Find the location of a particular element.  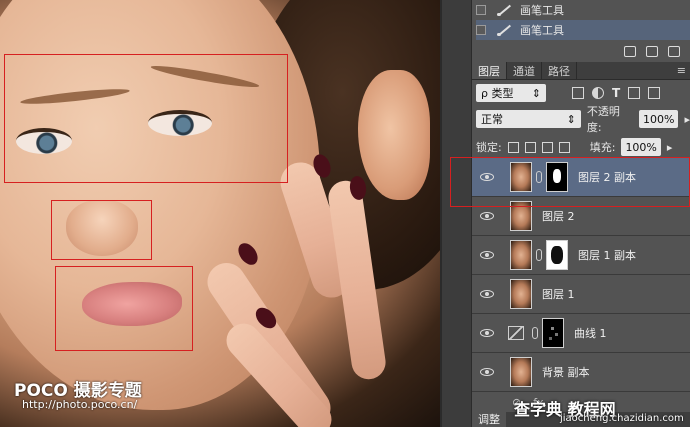

tab-channels: 通道 is located at coordinates (524, 70).